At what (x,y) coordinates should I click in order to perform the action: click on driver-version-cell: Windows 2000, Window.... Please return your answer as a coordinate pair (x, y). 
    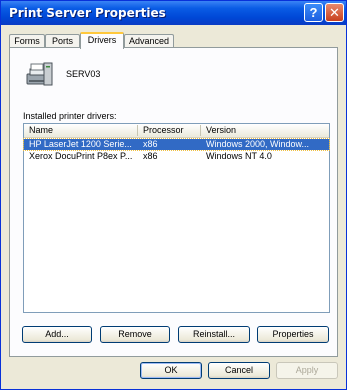
    Looking at the image, I should click on (258, 144).